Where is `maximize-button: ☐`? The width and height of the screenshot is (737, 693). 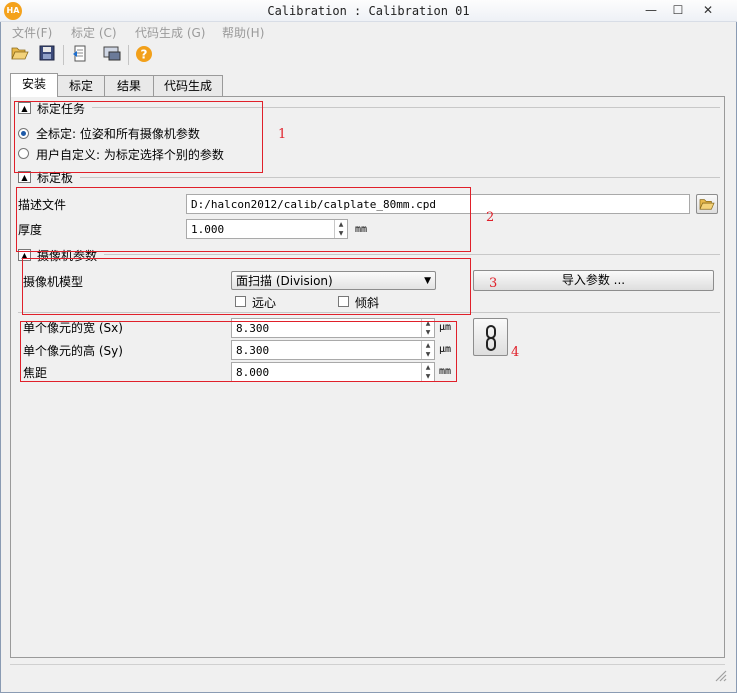
maximize-button: ☐ is located at coordinates (678, 10).